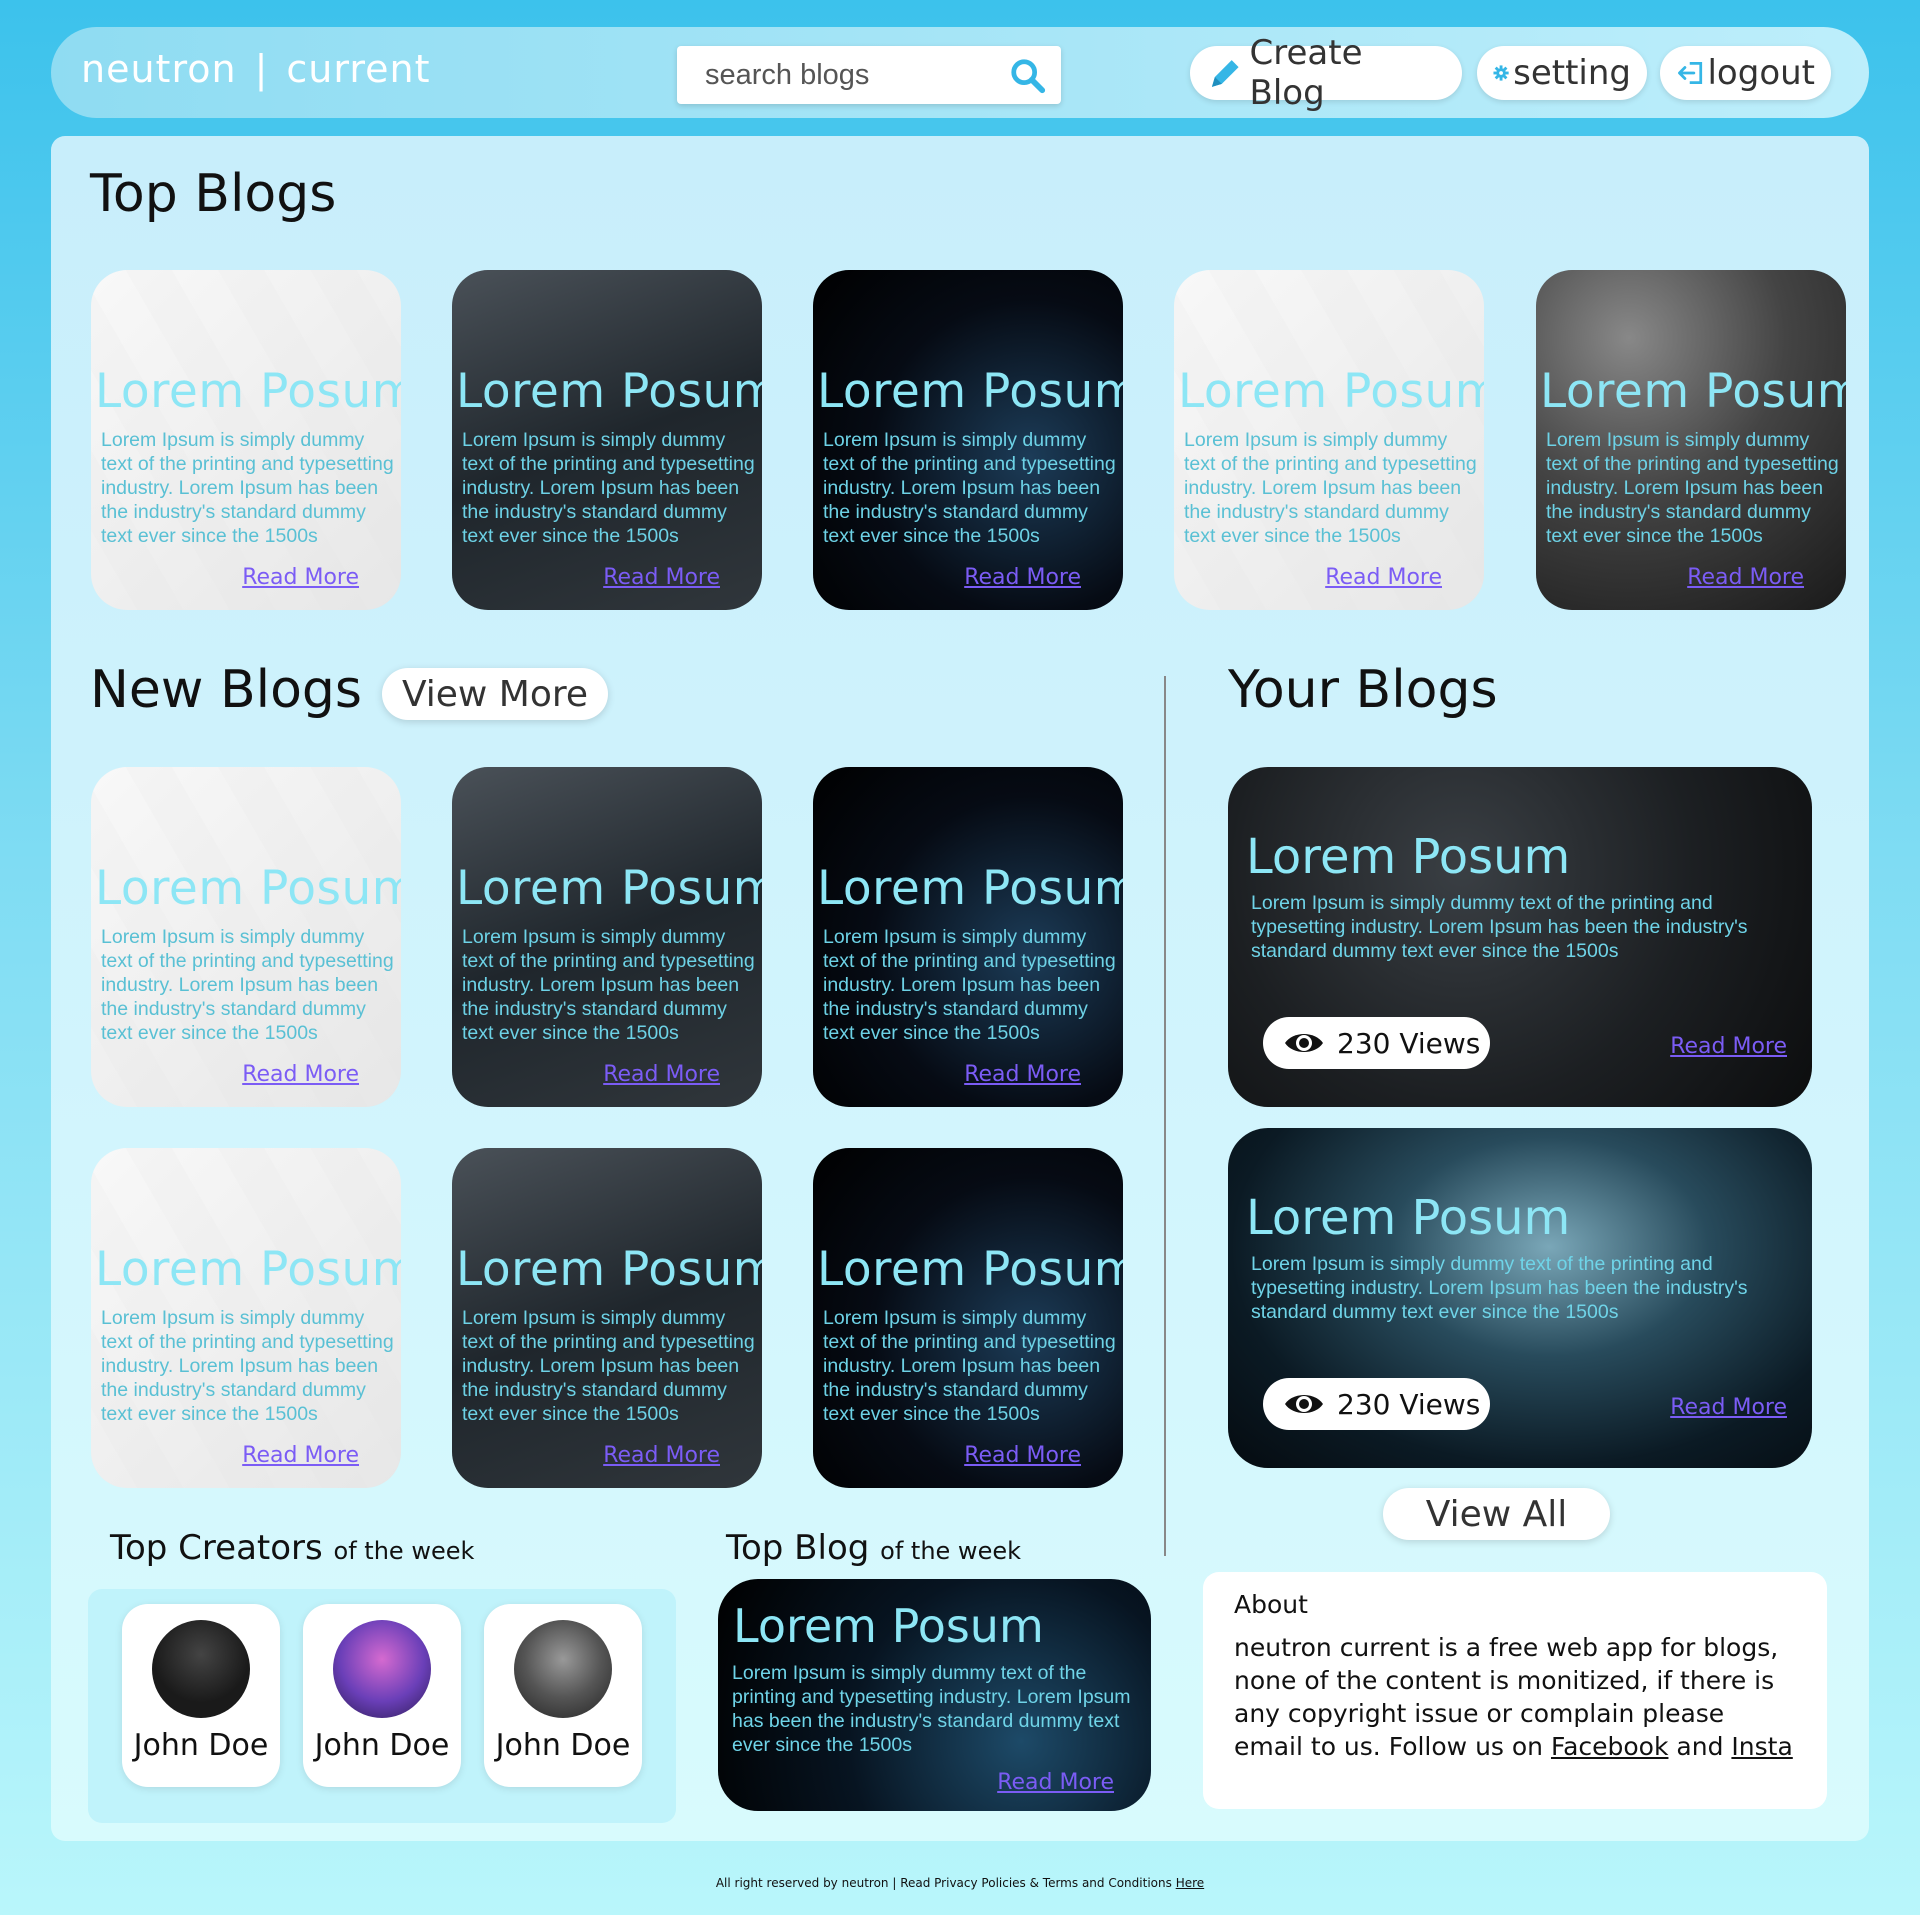 The width and height of the screenshot is (1920, 1915). I want to click on create-blog-button: Create Blog, so click(1326, 73).